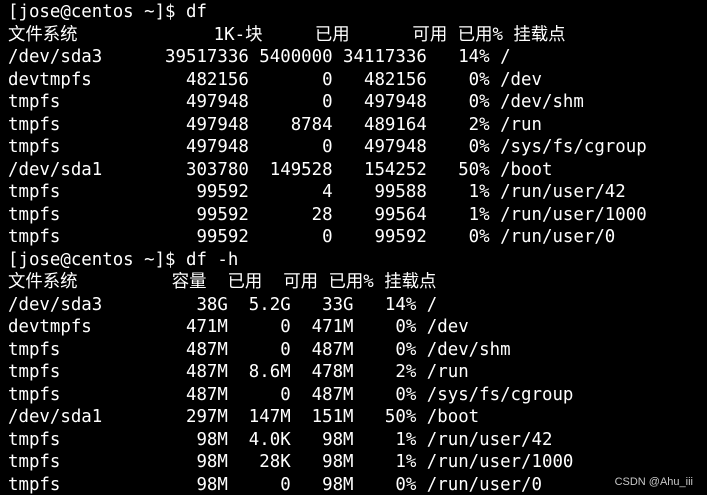 The width and height of the screenshot is (707, 495). What do you see at coordinates (238, 372) in the screenshot?
I see `table-row: tmpfs 487M 8.6M 478M 2% /run` at bounding box center [238, 372].